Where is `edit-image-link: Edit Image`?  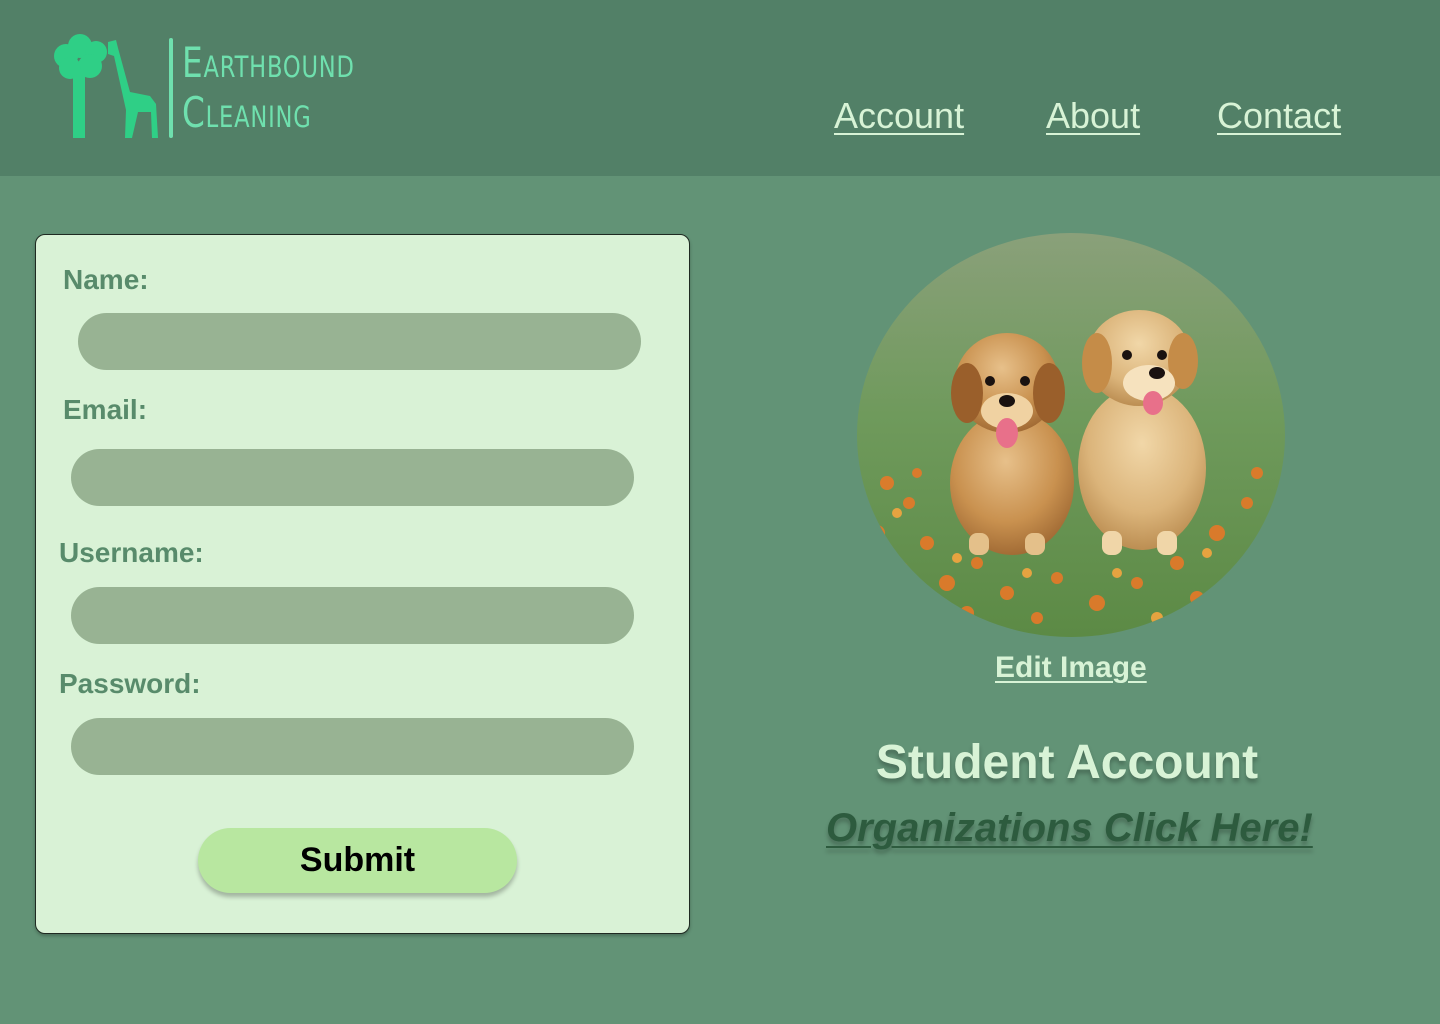
edit-image-link: Edit Image is located at coordinates (1071, 667).